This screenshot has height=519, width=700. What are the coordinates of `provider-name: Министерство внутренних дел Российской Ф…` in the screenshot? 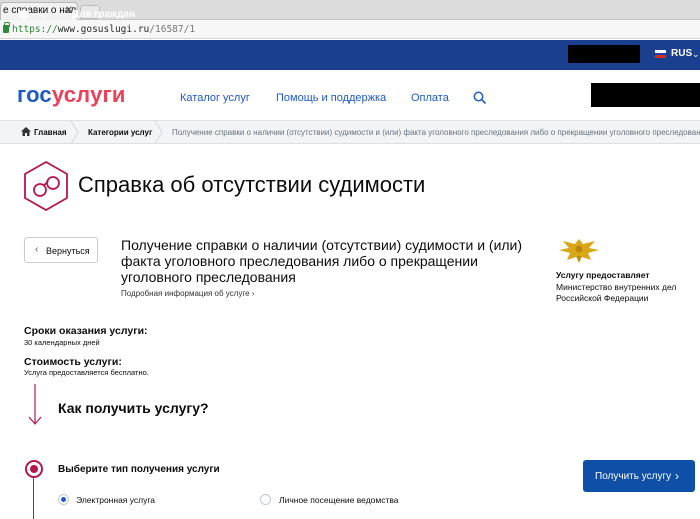 It's located at (616, 292).